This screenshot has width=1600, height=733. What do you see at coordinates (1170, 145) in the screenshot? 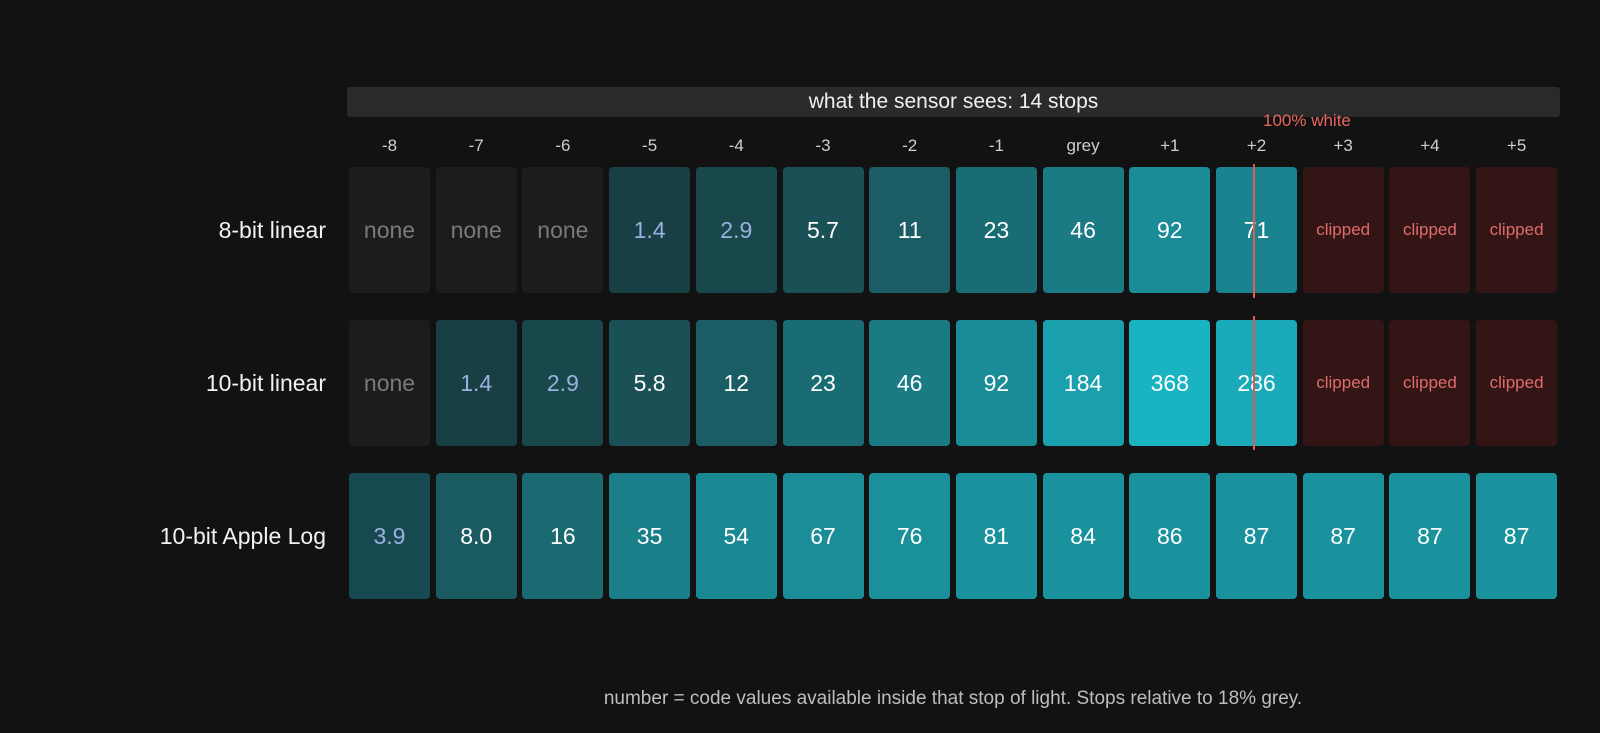
I see `stop-label: +1` at bounding box center [1170, 145].